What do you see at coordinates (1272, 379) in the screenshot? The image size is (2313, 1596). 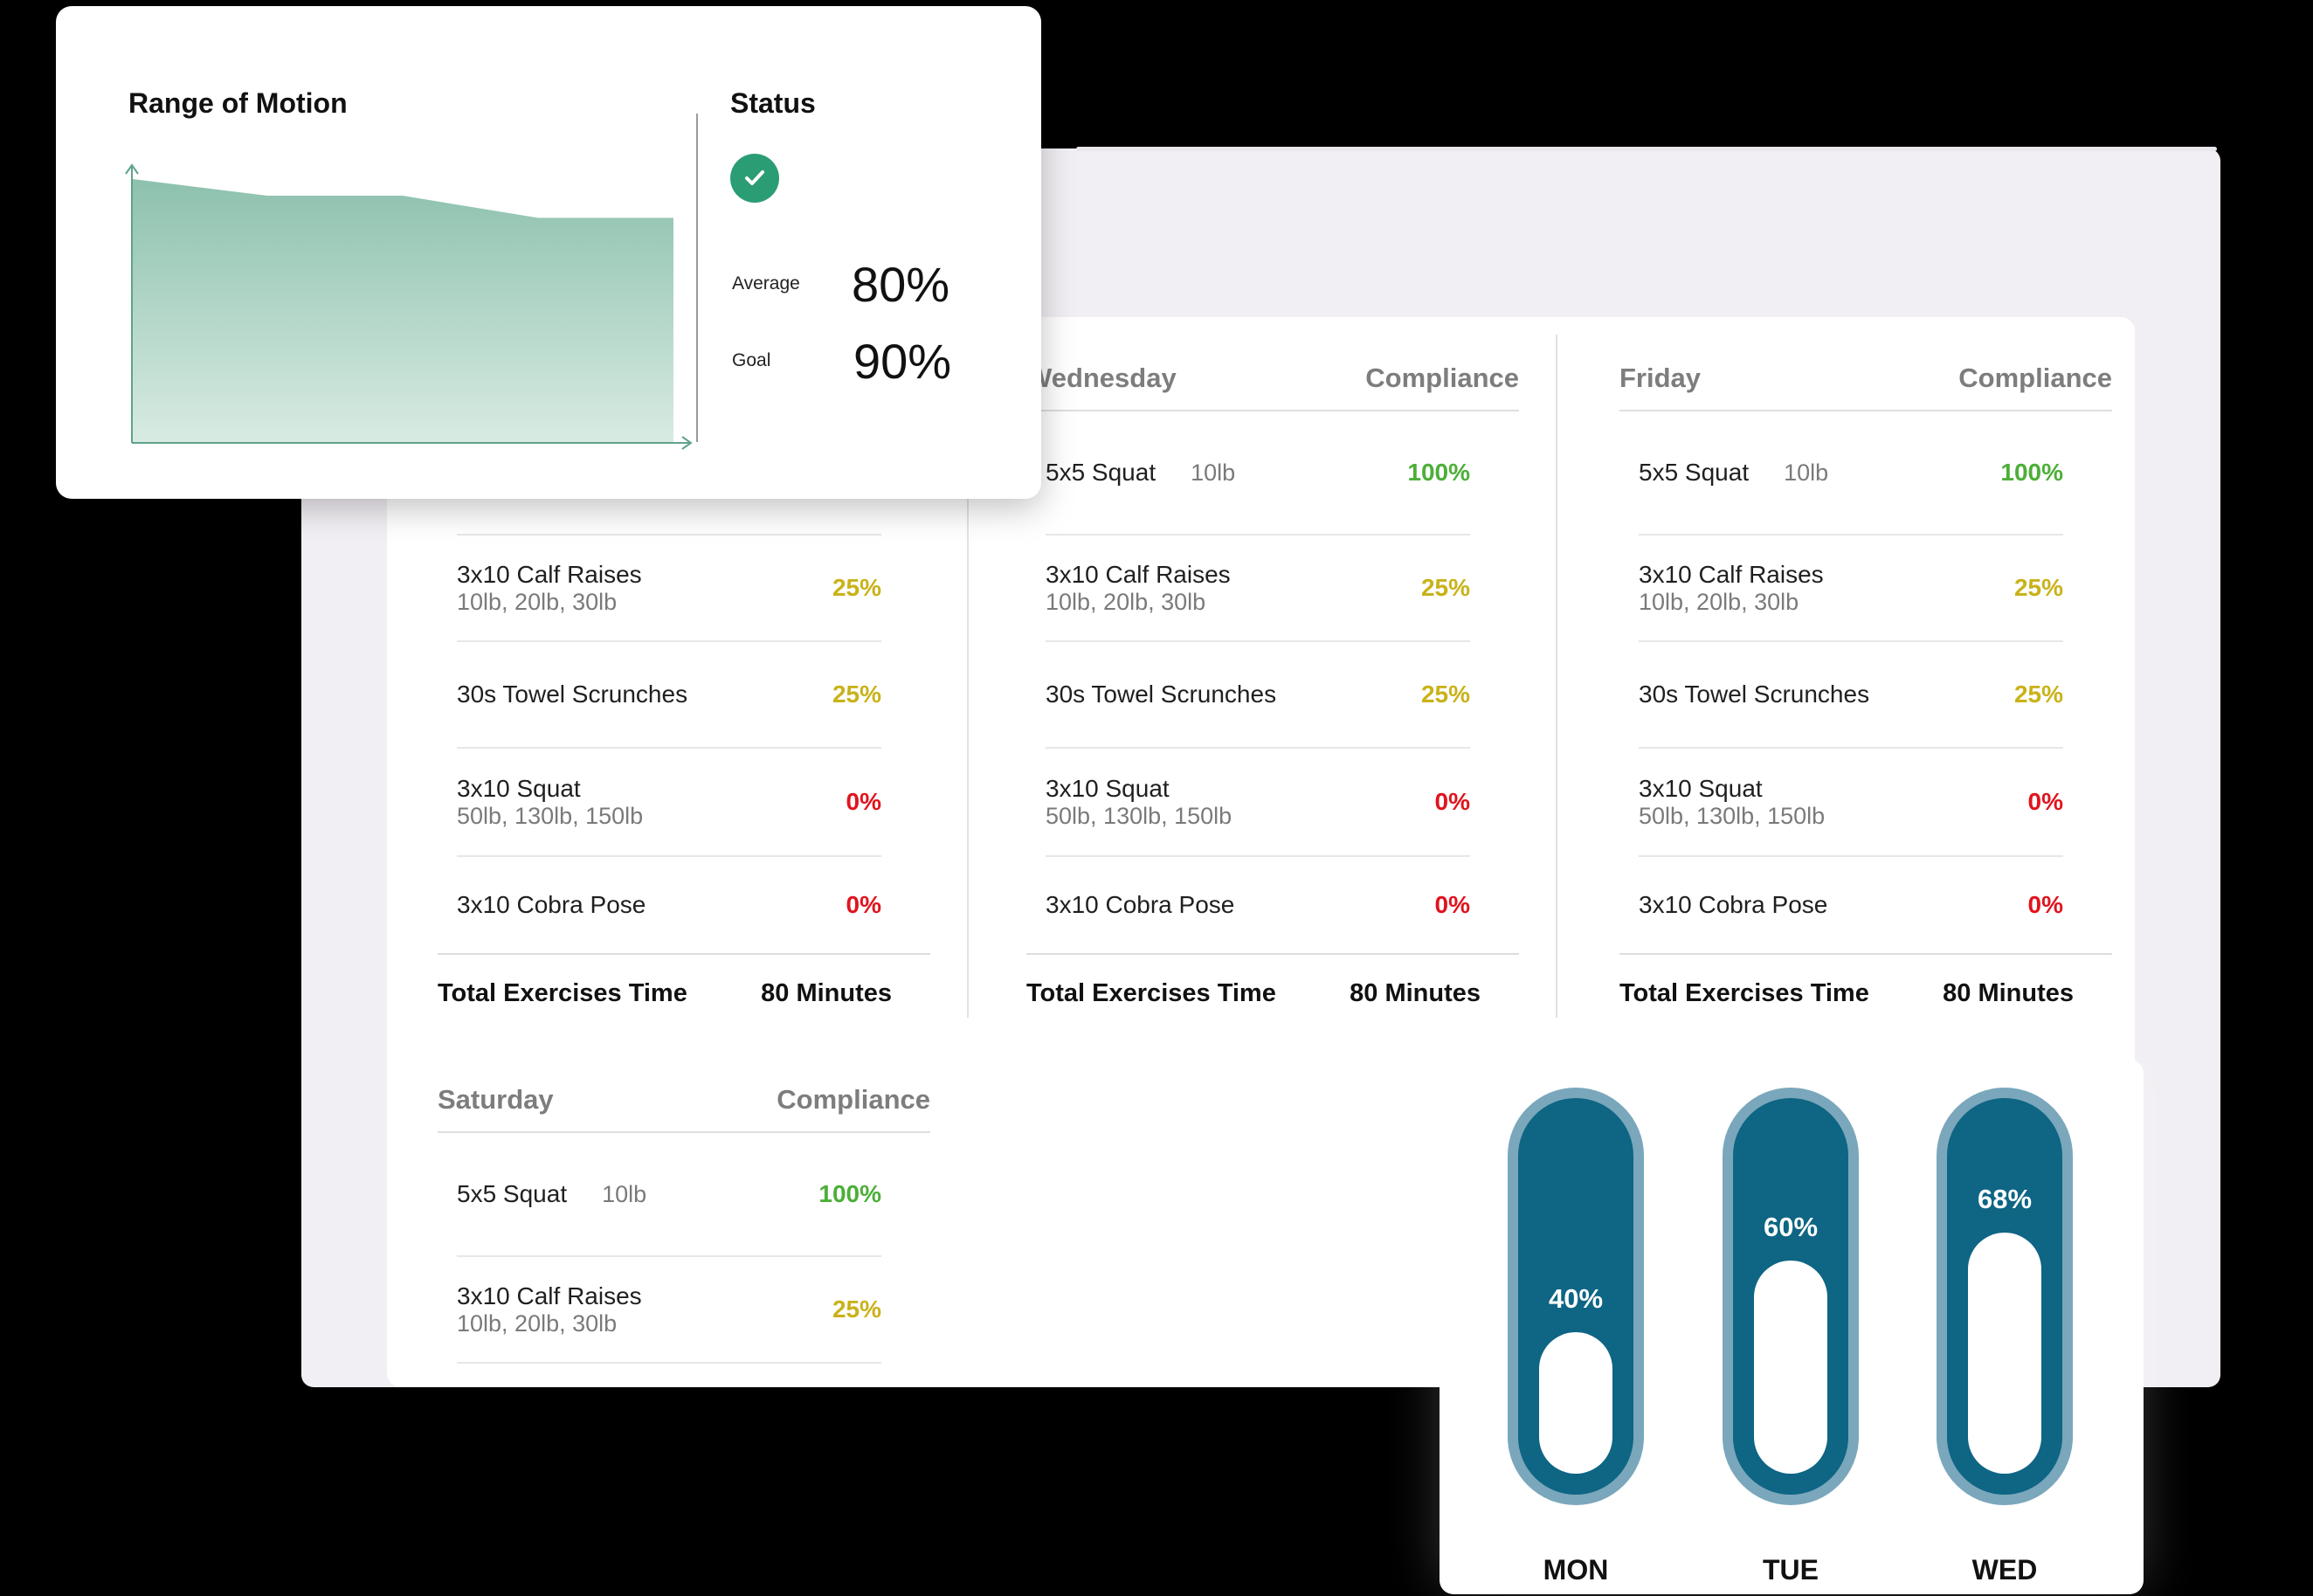 I see `day-header: Wednesday Compliance` at bounding box center [1272, 379].